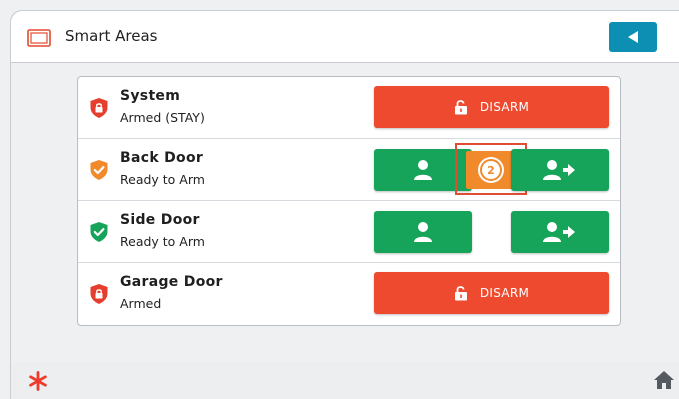 This screenshot has width=679, height=399. I want to click on footer-bar, so click(345, 380).